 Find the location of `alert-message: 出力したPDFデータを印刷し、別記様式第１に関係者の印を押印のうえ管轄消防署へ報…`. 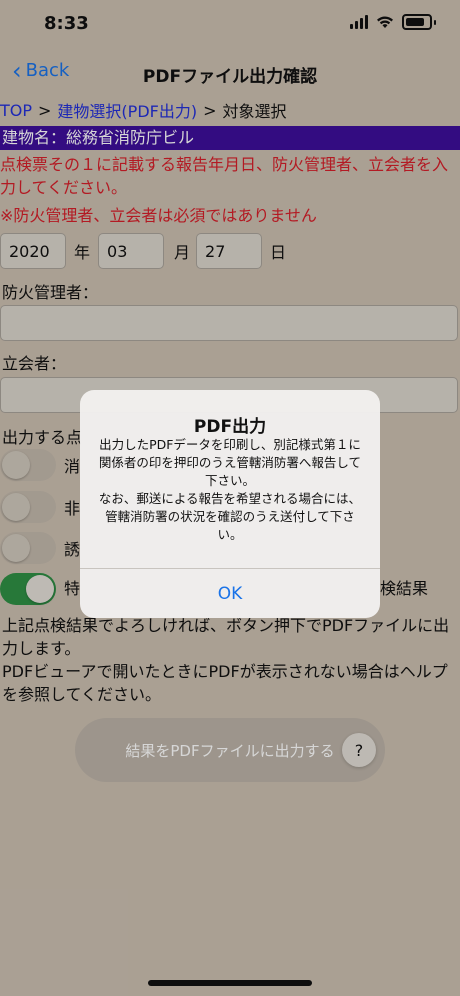

alert-message: 出力したPDFデータを印刷し、別記様式第１に関係者の印を押印のうえ管轄消防署へ報… is located at coordinates (230, 489).